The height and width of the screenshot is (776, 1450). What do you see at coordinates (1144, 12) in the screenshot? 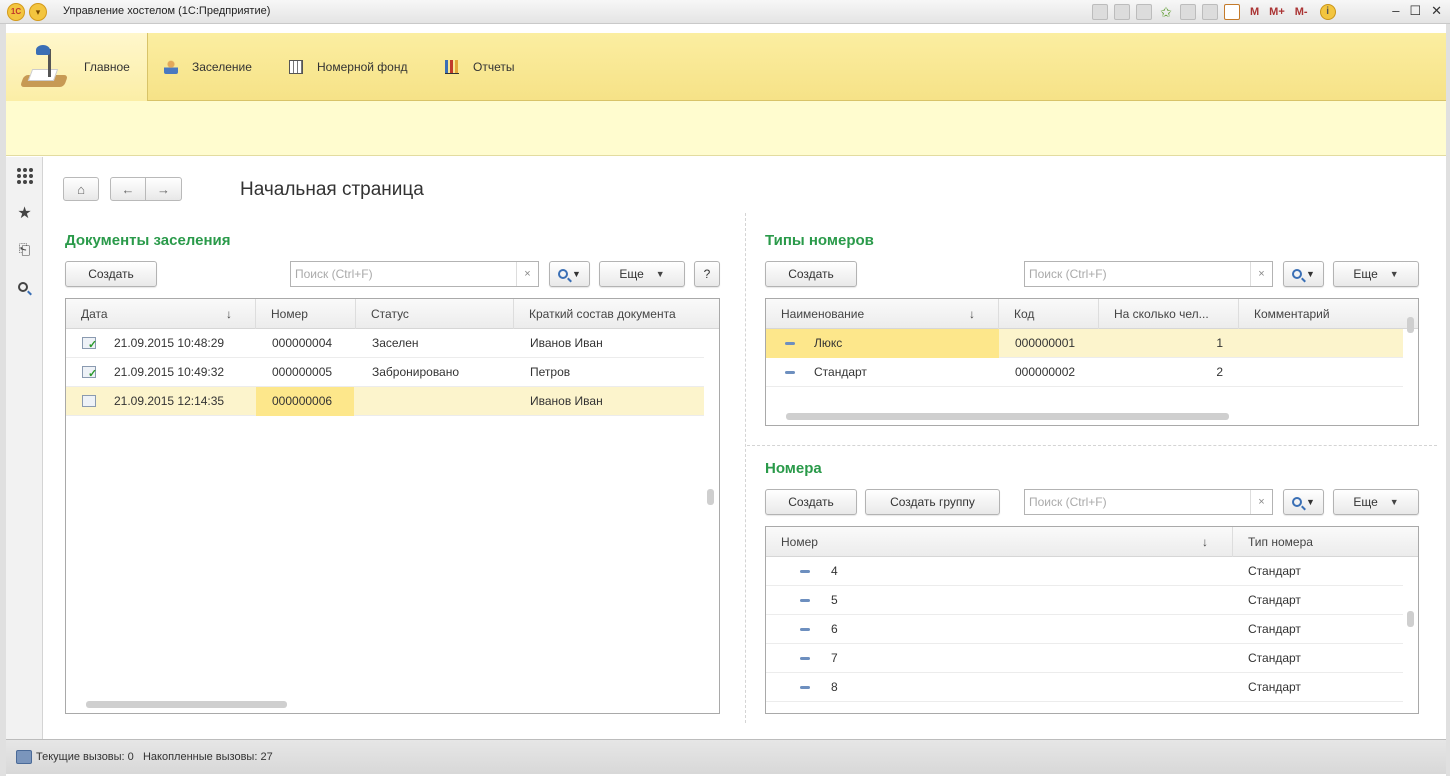
I see `preview-icon` at bounding box center [1144, 12].